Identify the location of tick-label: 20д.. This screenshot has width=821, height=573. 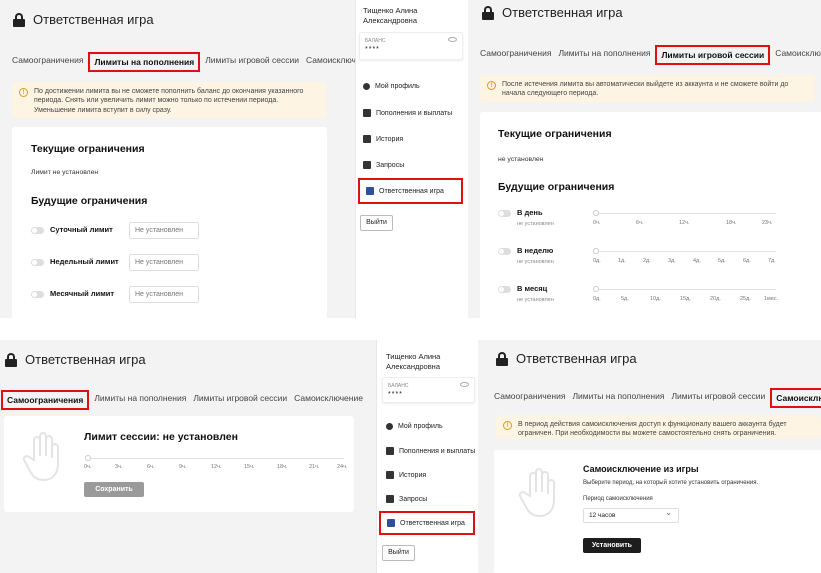
(715, 299).